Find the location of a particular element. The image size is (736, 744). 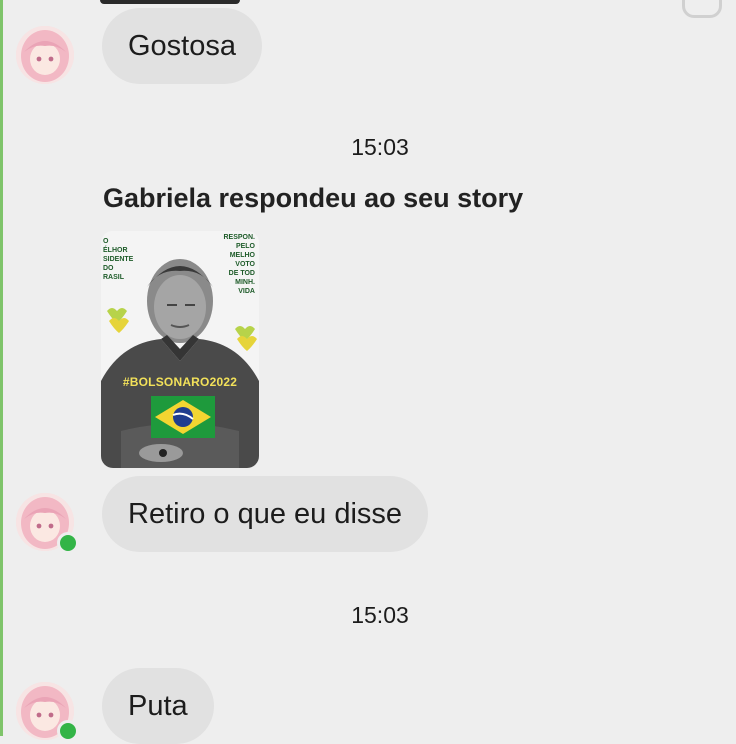

avatar is located at coordinates (45, 55).